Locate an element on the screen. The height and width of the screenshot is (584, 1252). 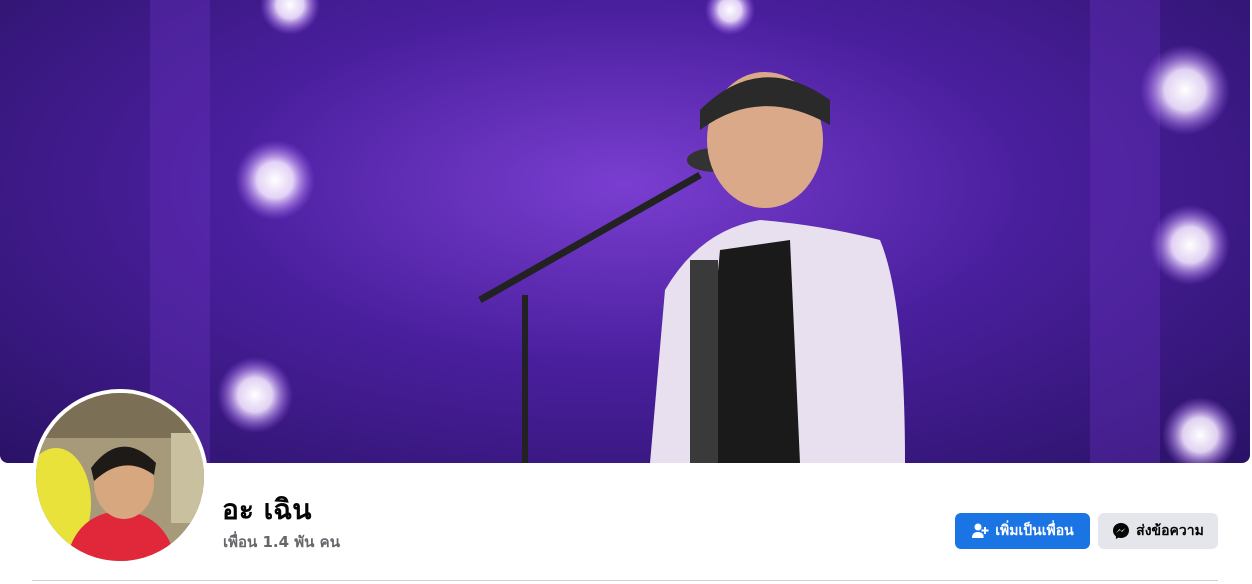
message-label: ส่งข้อความ is located at coordinates (1170, 531).